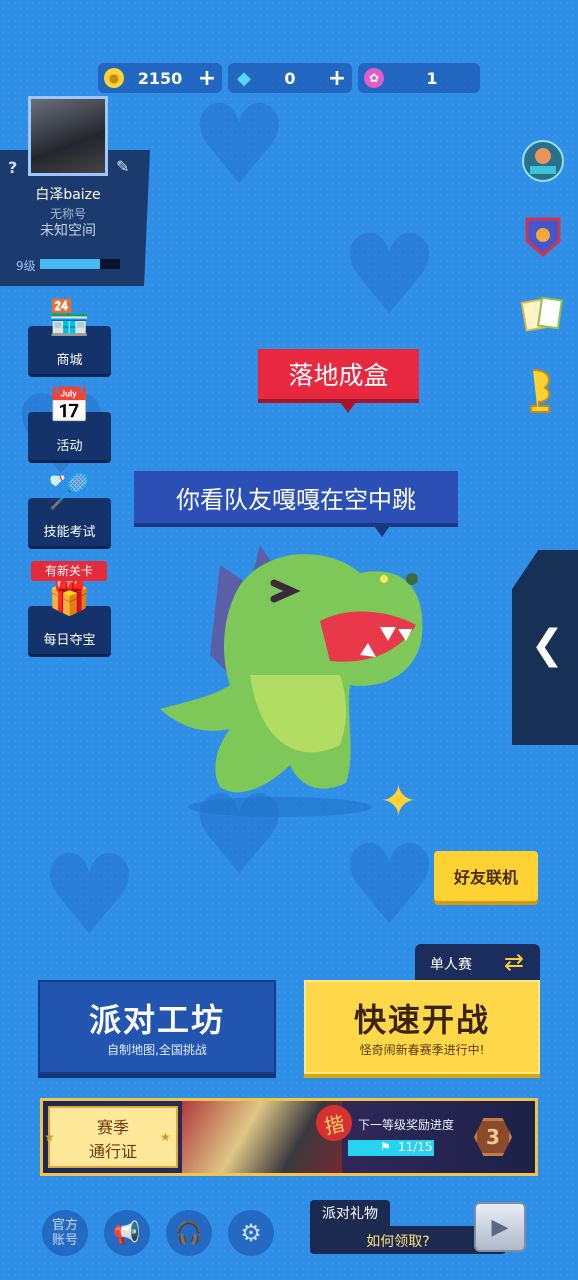 The width and height of the screenshot is (578, 1280). What do you see at coordinates (385, 1147) in the screenshot?
I see `flag-icon: ⚑` at bounding box center [385, 1147].